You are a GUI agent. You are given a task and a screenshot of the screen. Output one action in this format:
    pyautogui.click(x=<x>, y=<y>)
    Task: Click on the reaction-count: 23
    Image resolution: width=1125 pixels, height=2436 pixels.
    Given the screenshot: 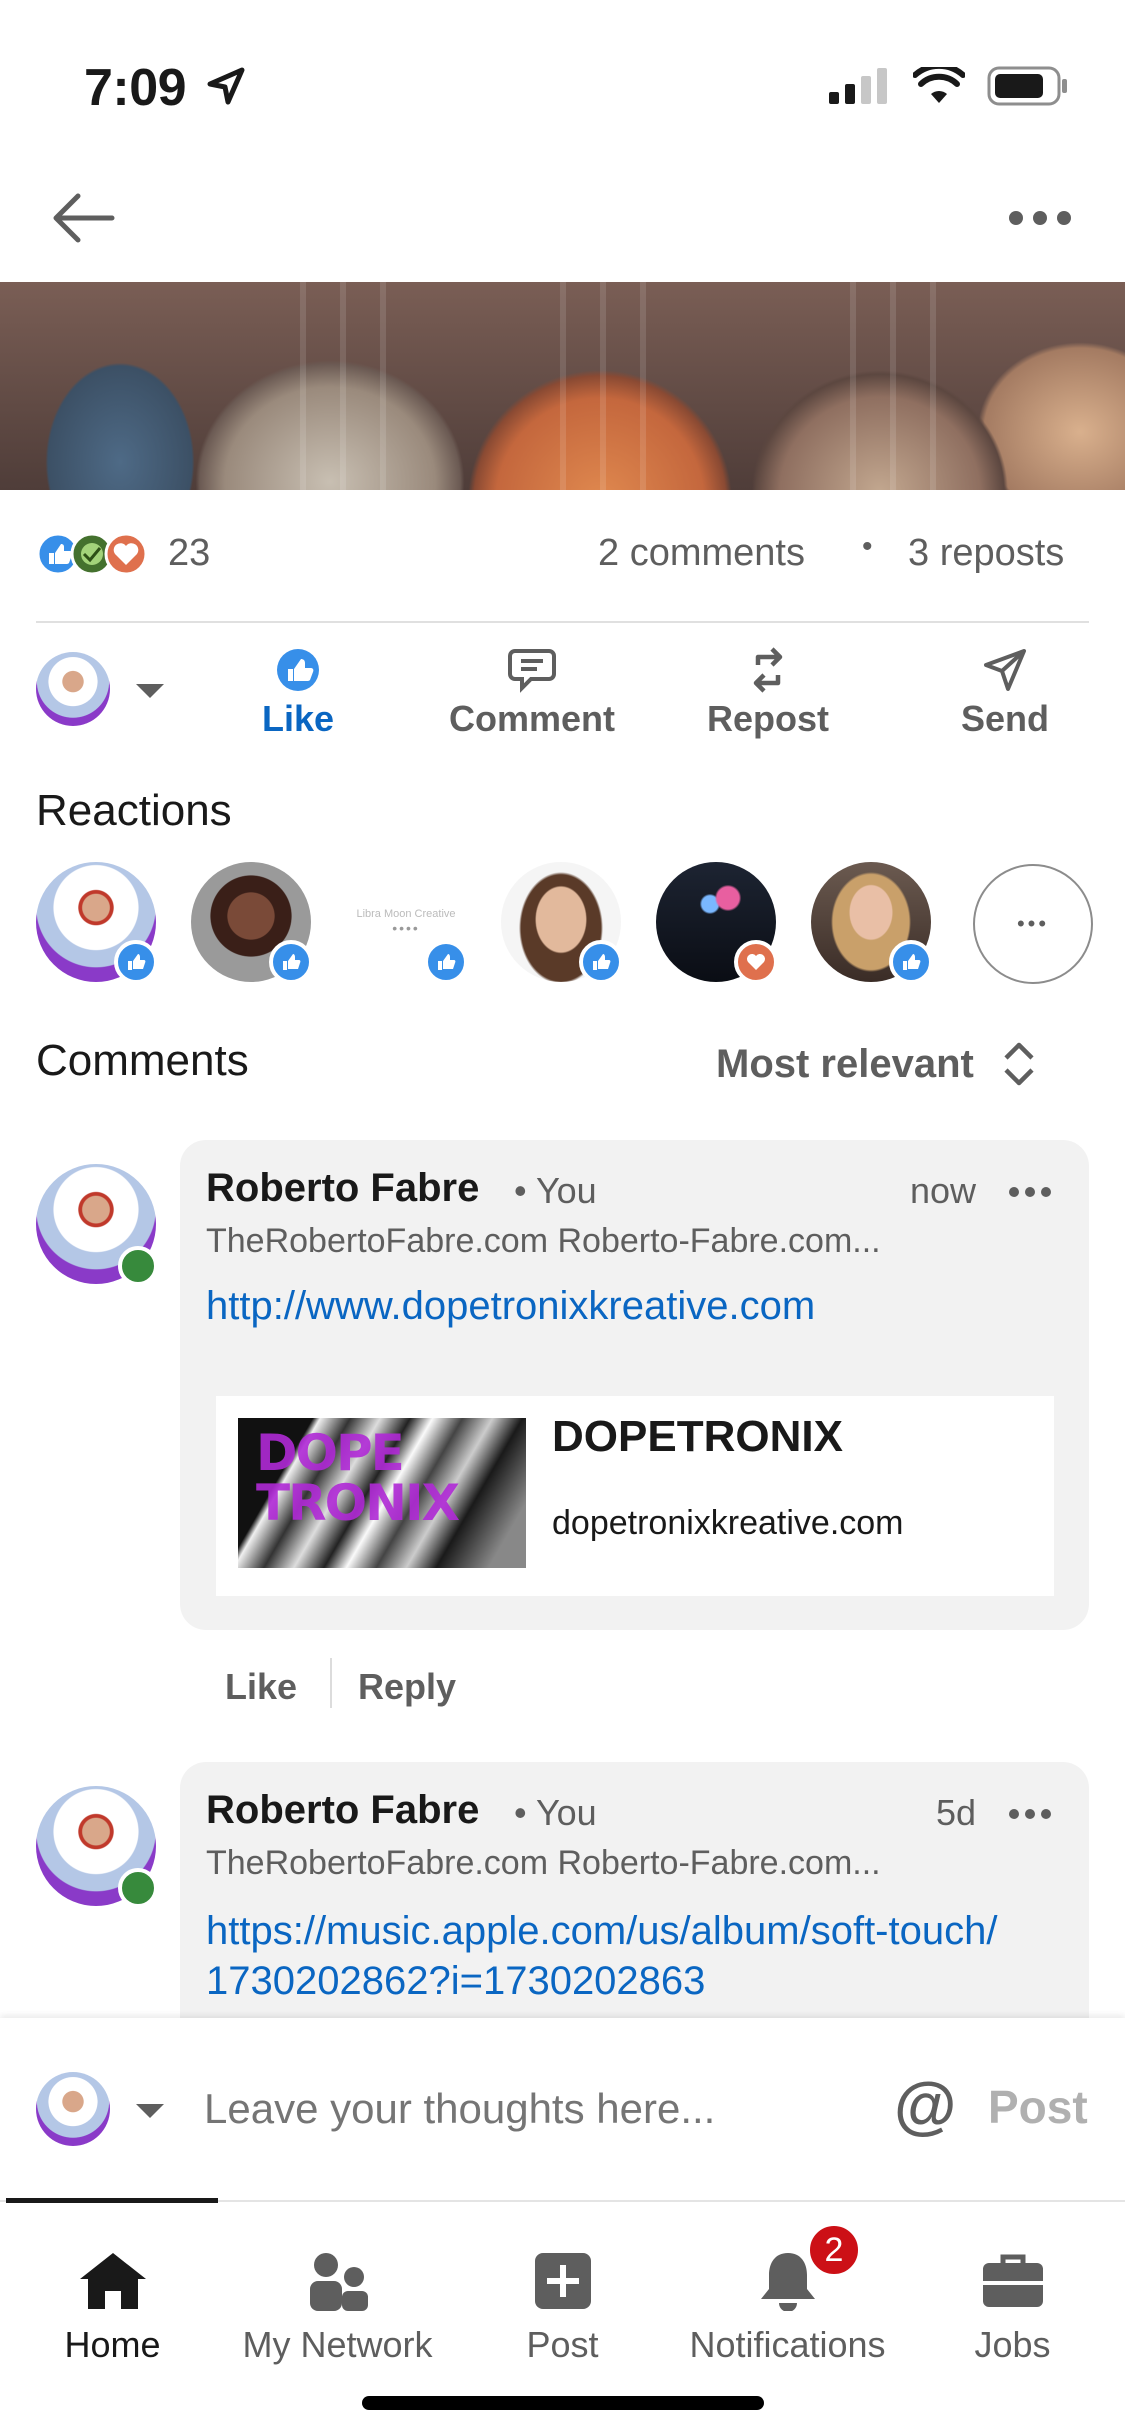 What is the action you would take?
    pyautogui.click(x=189, y=553)
    